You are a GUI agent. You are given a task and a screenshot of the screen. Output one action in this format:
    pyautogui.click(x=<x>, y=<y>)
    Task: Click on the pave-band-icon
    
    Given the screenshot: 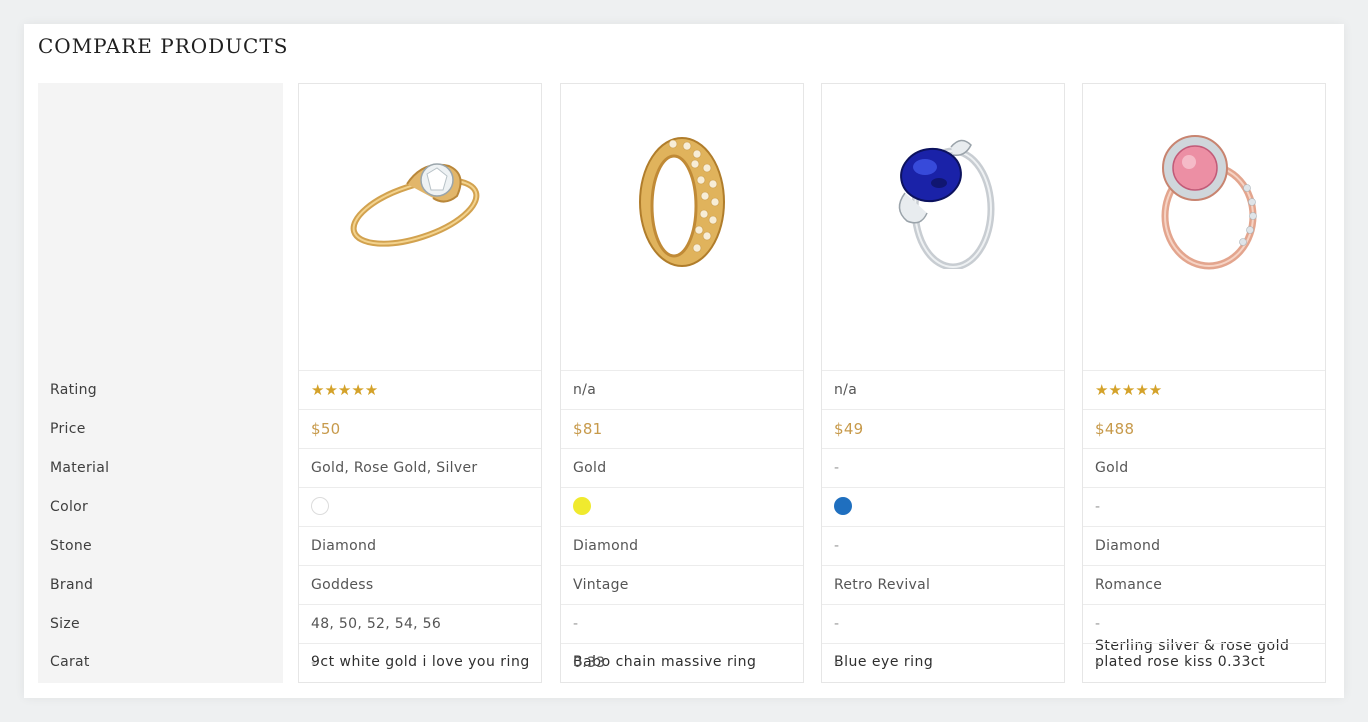 What is the action you would take?
    pyautogui.click(x=682, y=202)
    